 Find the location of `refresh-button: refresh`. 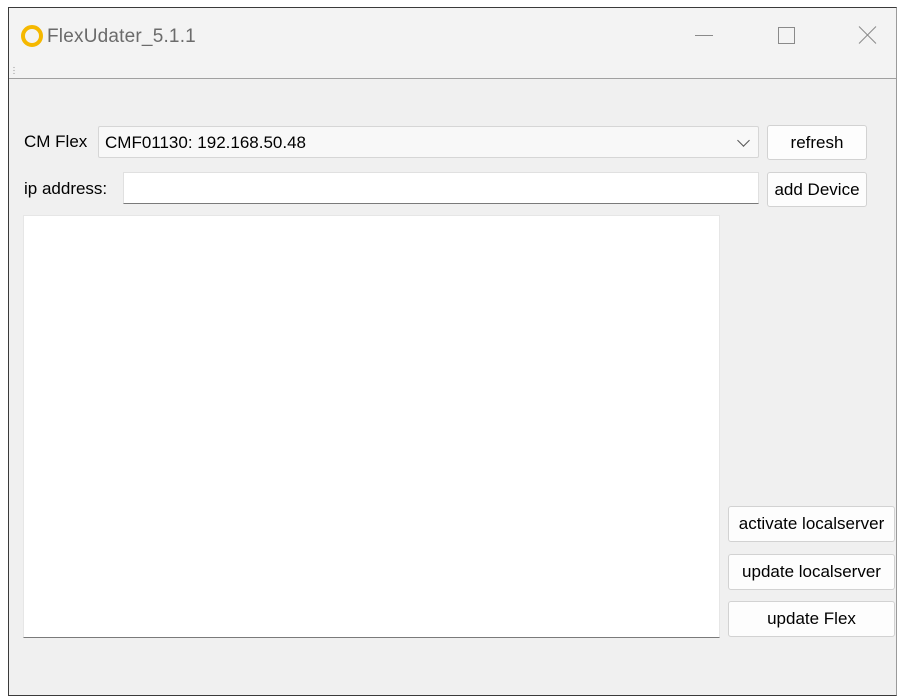

refresh-button: refresh is located at coordinates (817, 142).